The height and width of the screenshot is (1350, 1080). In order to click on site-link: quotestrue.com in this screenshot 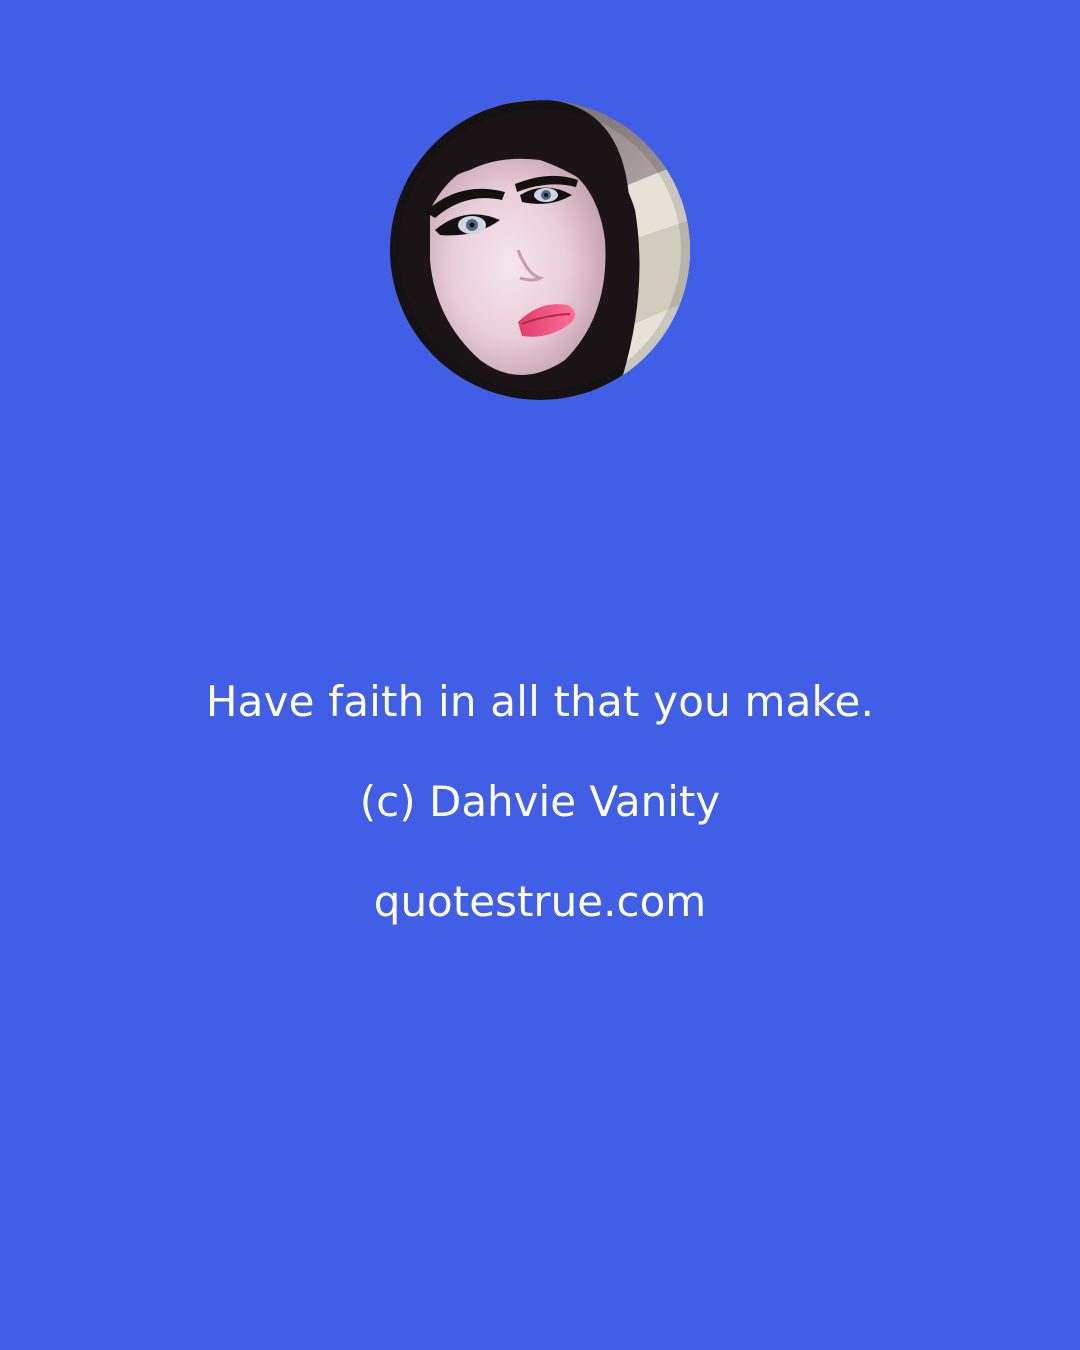, I will do `click(540, 902)`.